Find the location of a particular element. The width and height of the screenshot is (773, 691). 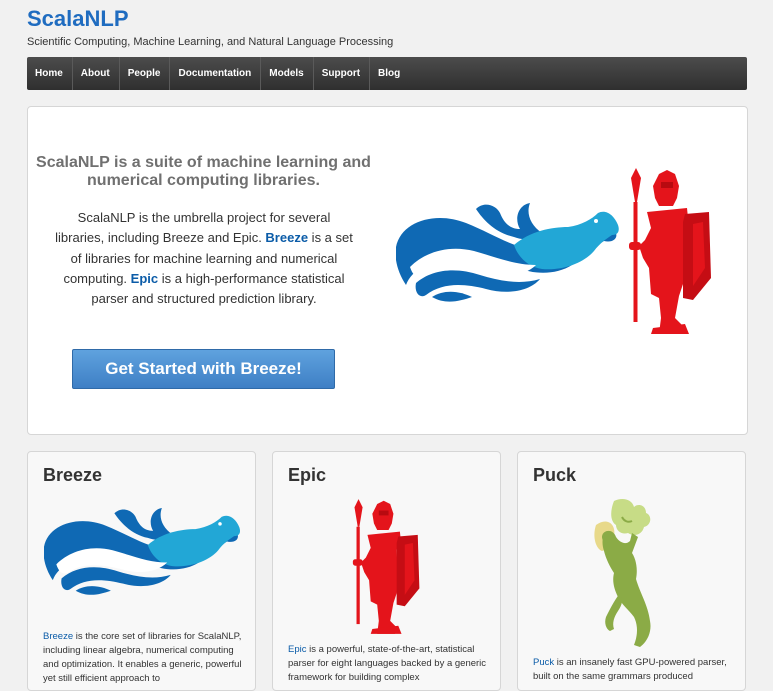

site-title: ScalaNLP is located at coordinates (78, 19).